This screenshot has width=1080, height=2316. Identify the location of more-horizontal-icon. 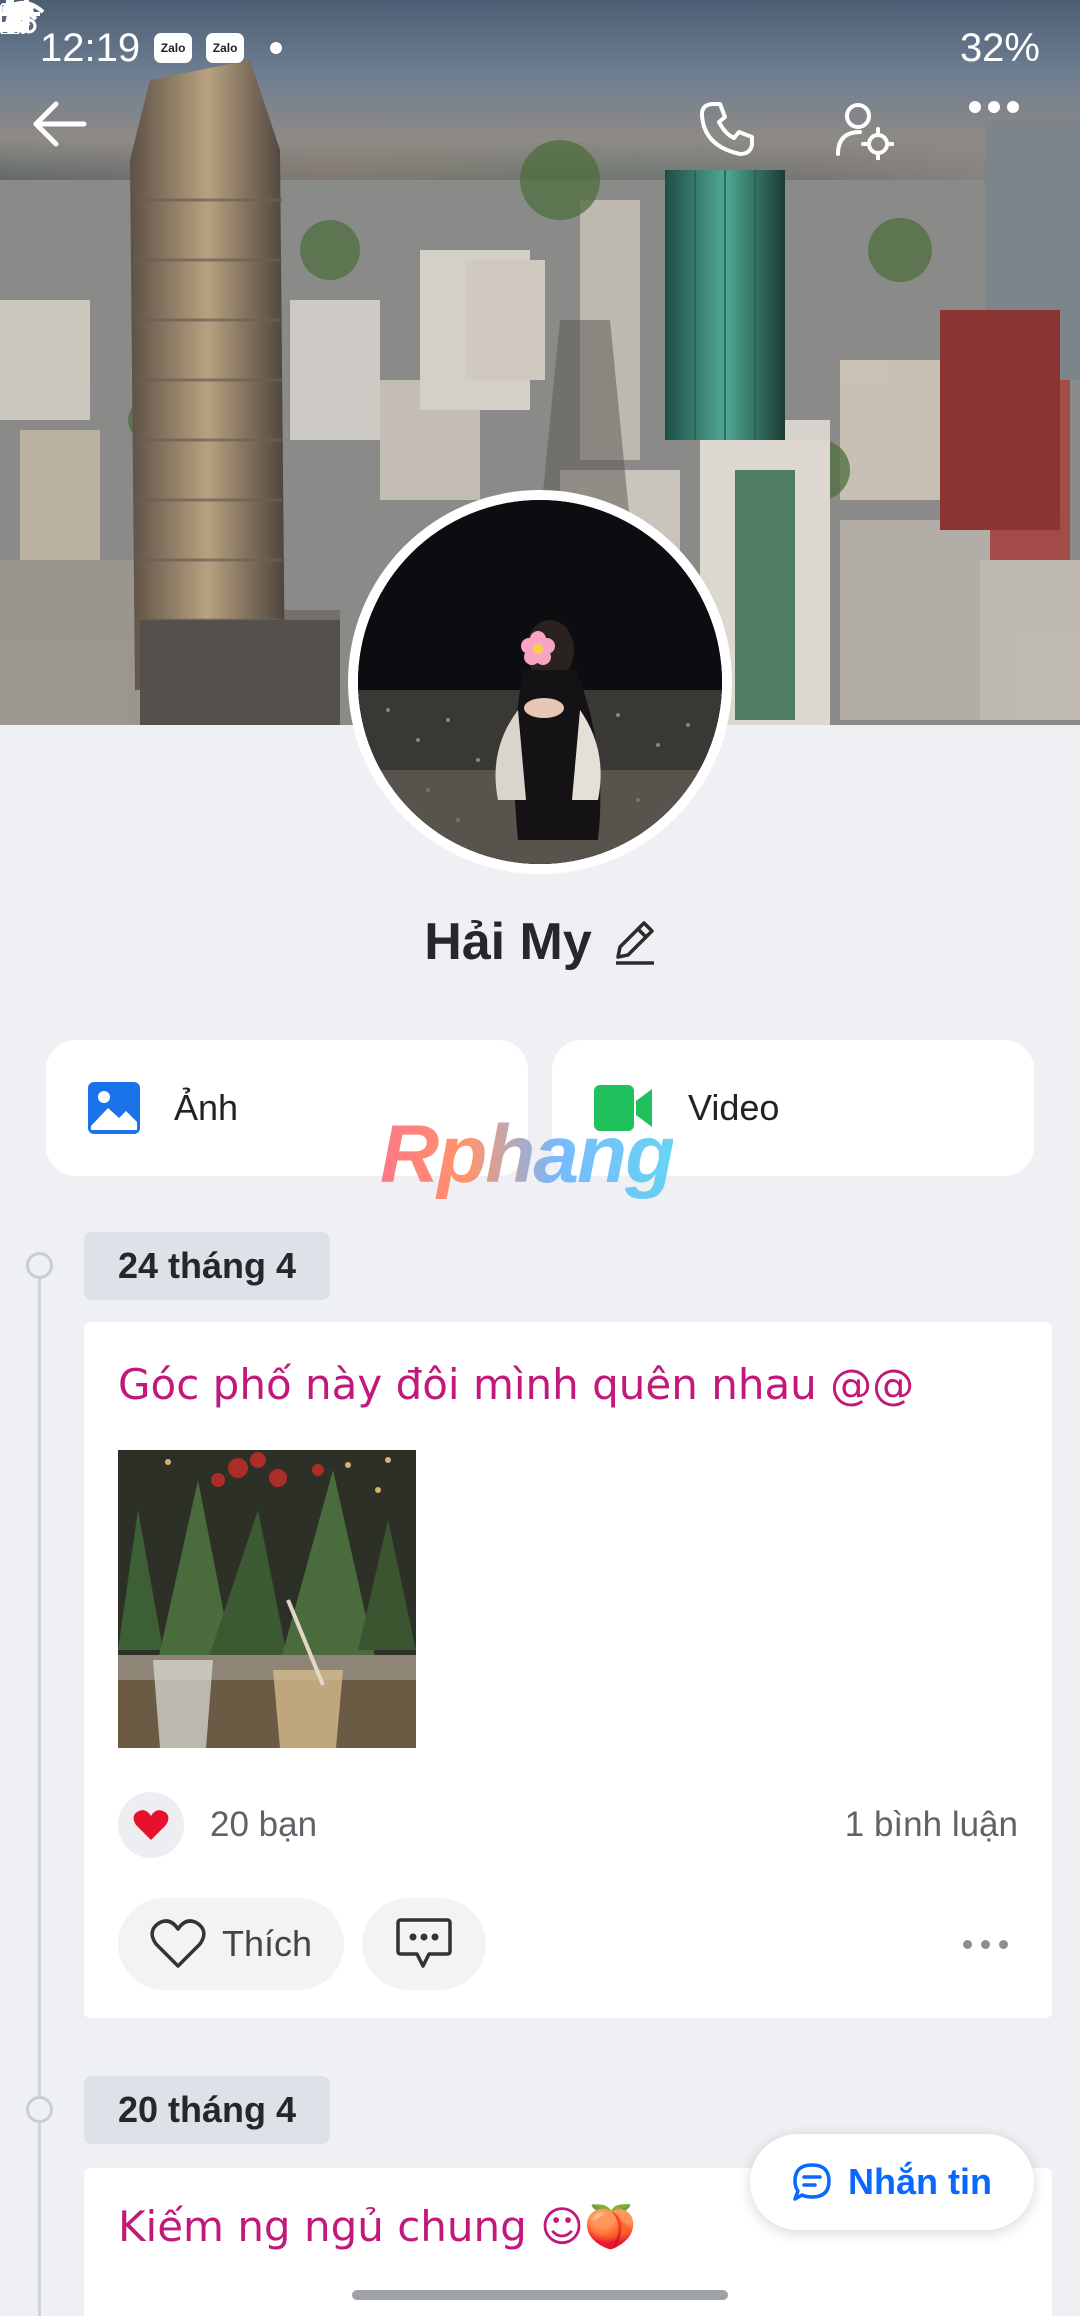
(994, 107).